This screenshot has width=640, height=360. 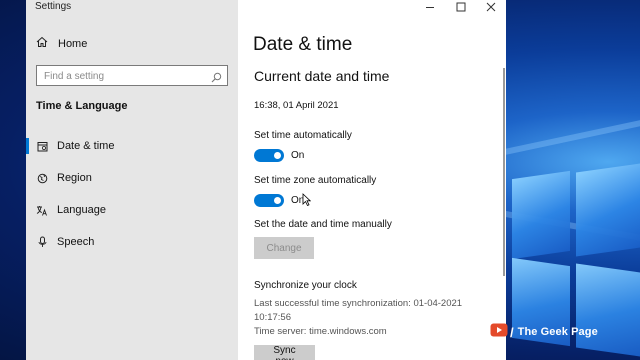 I want to click on home-label: Home, so click(x=73, y=44).